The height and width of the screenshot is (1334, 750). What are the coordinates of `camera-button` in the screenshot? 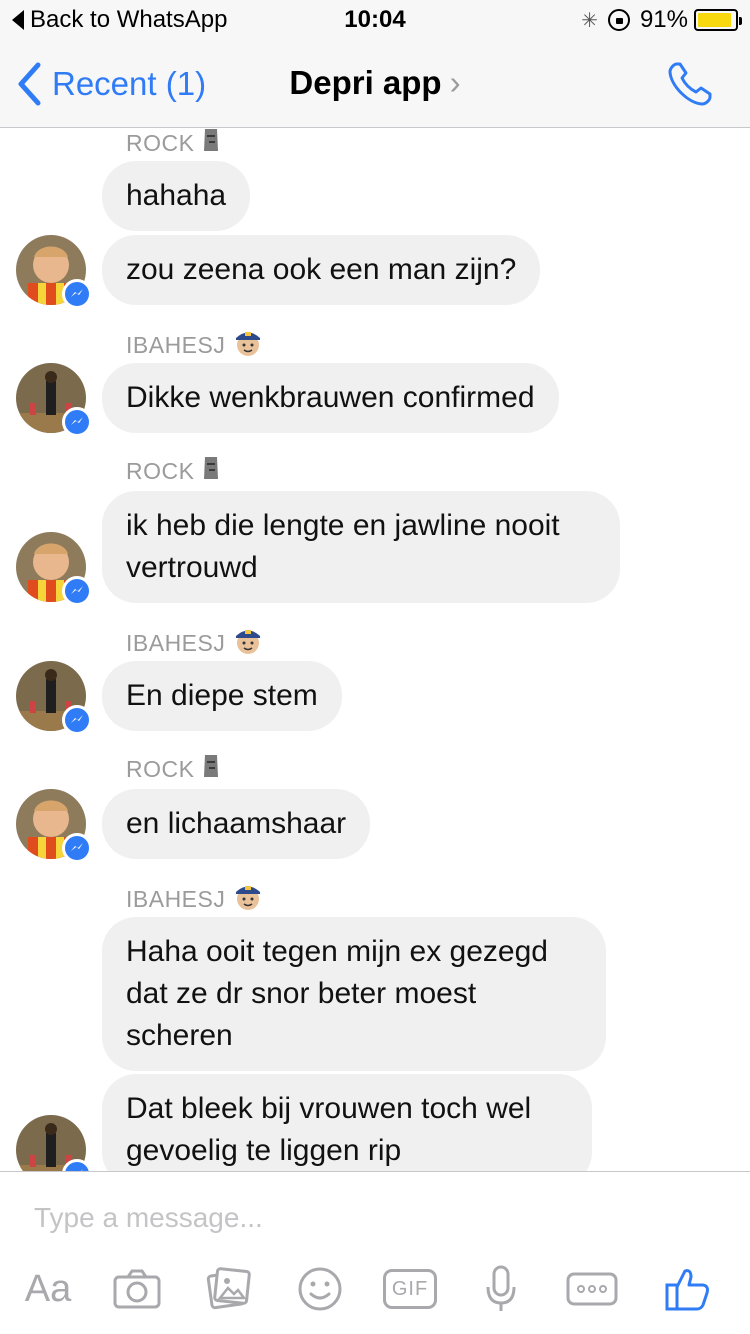 It's located at (137, 1289).